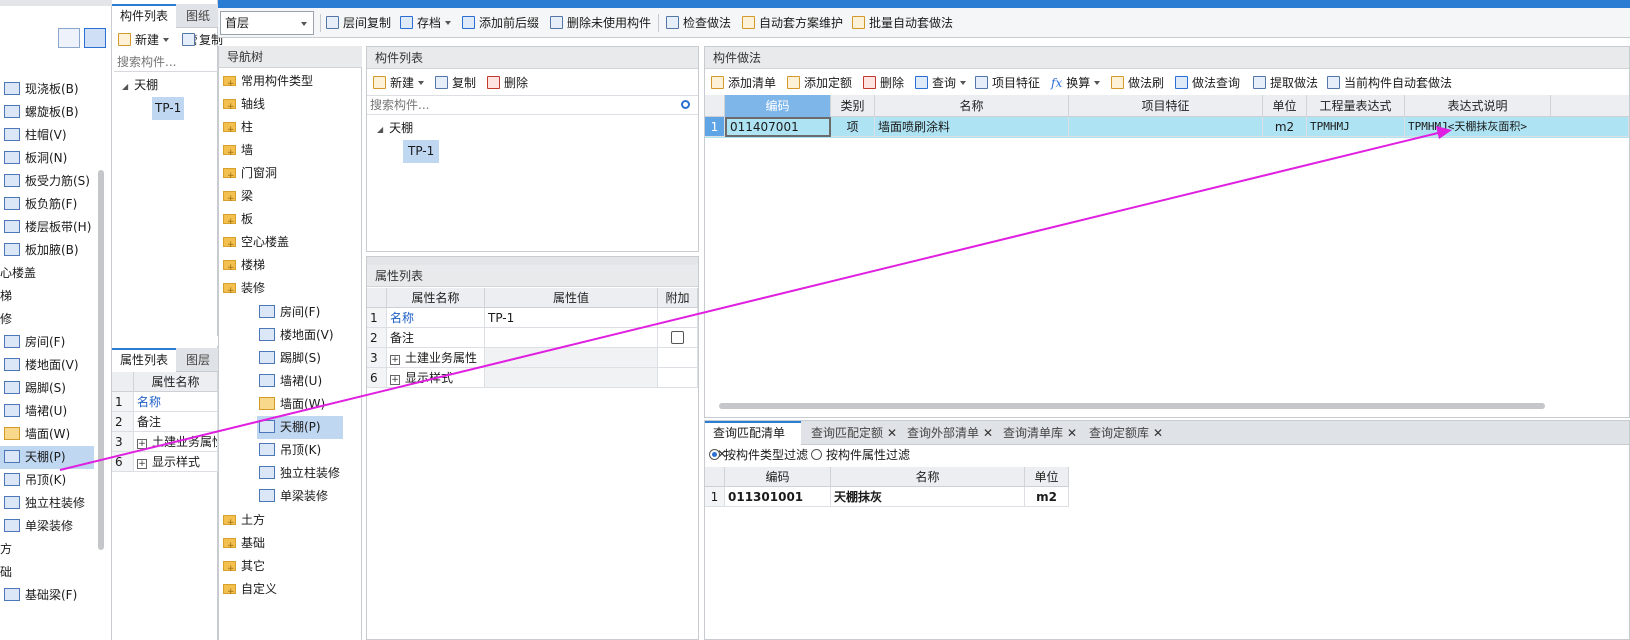  What do you see at coordinates (1444, 132) in the screenshot?
I see `arrow-head` at bounding box center [1444, 132].